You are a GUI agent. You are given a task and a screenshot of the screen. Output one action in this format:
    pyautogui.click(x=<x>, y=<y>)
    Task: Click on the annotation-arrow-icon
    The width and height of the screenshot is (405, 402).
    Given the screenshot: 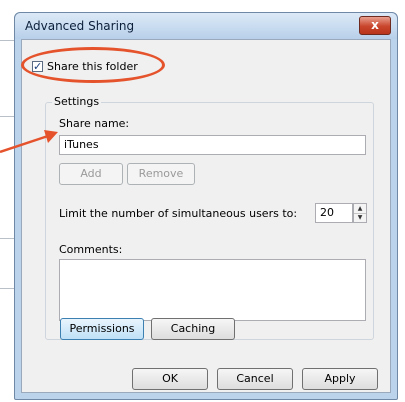 What is the action you would take?
    pyautogui.click(x=29, y=142)
    